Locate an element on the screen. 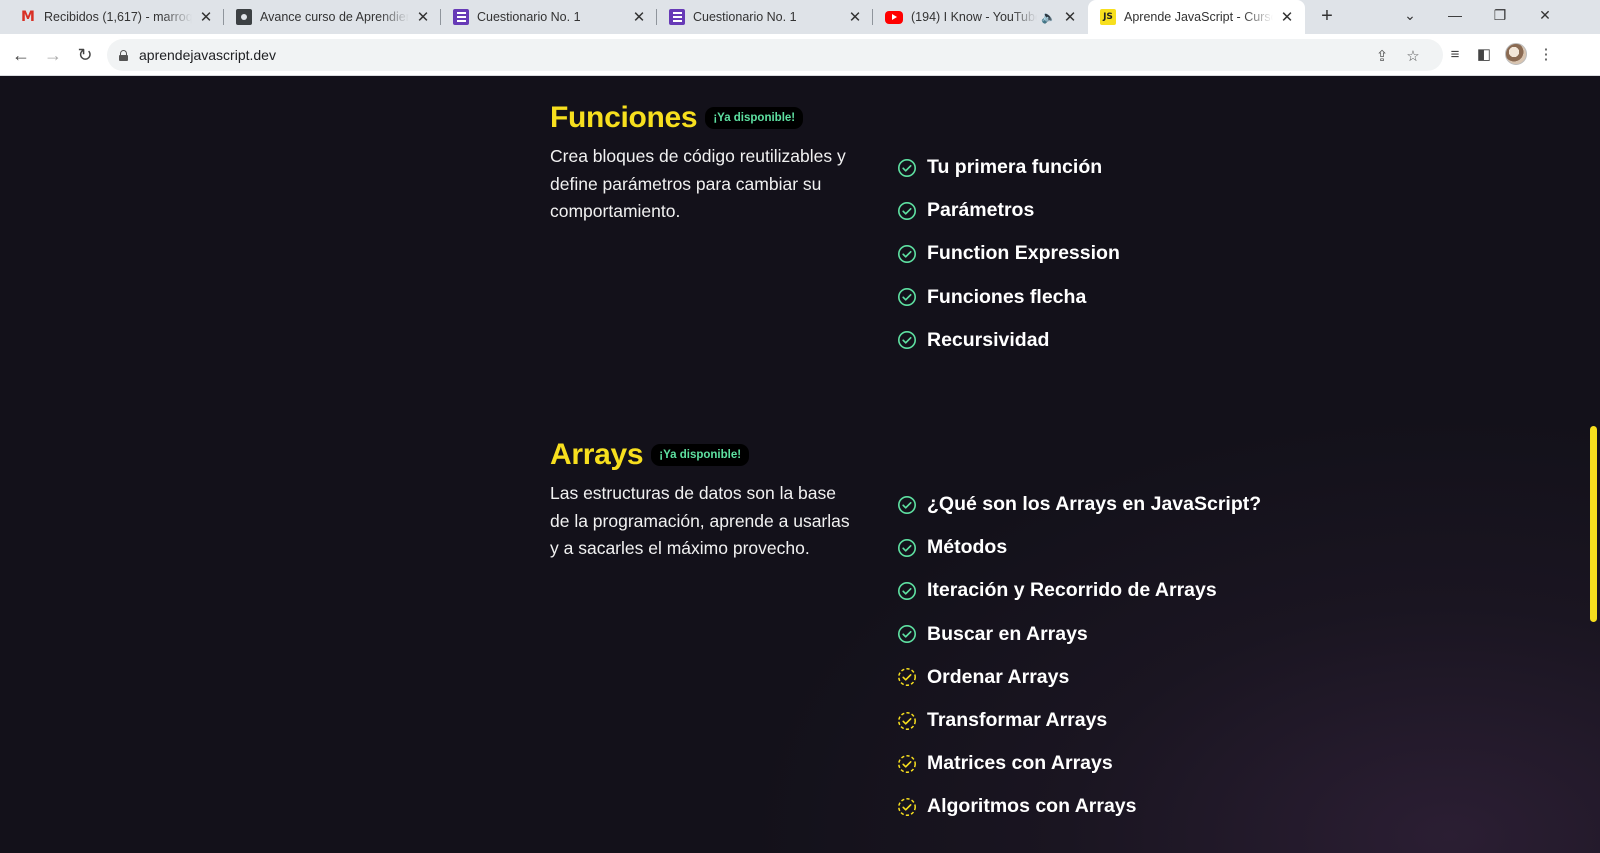 This screenshot has height=853, width=1600. topic-item: Ordenar Arrays is located at coordinates (1079, 677).